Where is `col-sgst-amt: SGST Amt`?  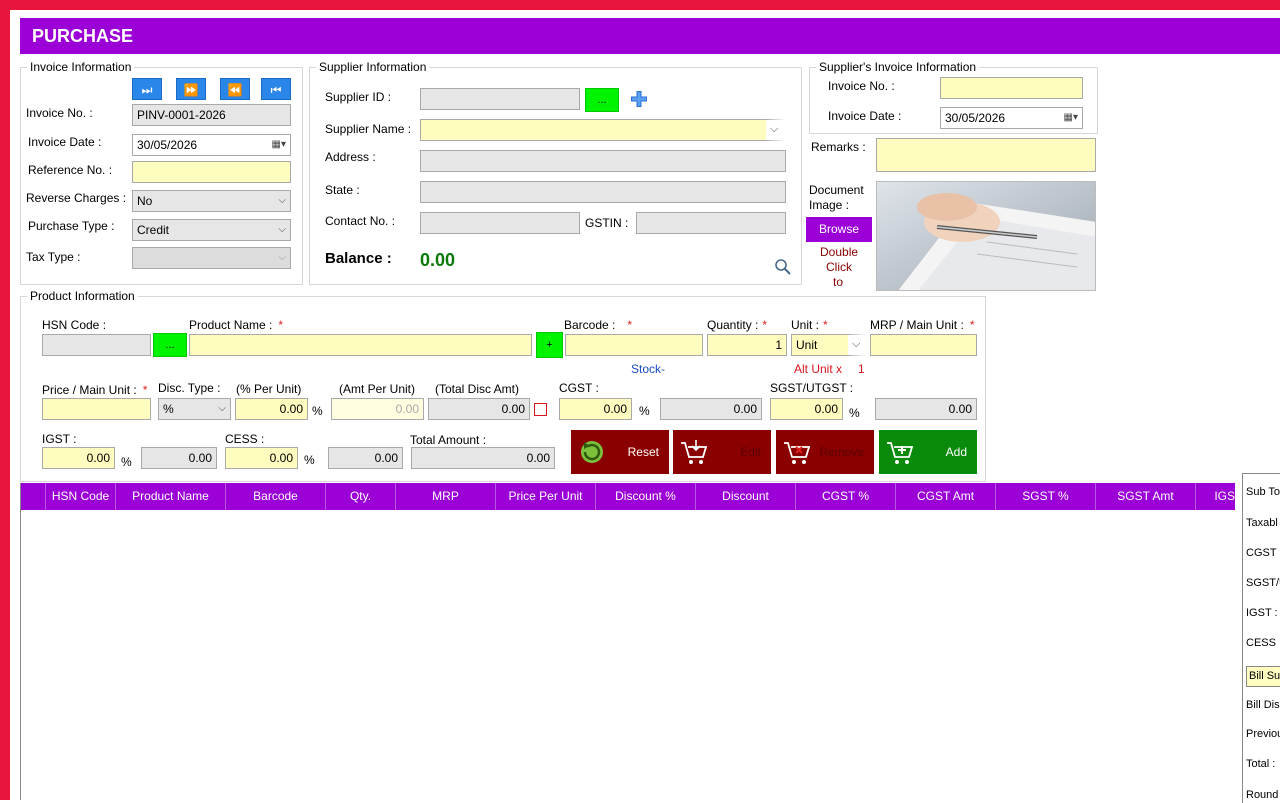
col-sgst-amt: SGST Amt is located at coordinates (1146, 496).